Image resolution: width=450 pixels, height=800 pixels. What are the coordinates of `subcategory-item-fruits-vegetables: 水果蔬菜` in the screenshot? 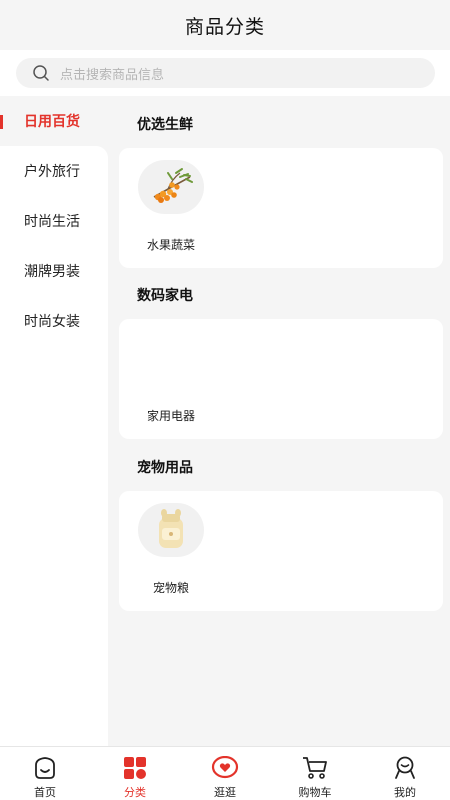 It's located at (171, 208).